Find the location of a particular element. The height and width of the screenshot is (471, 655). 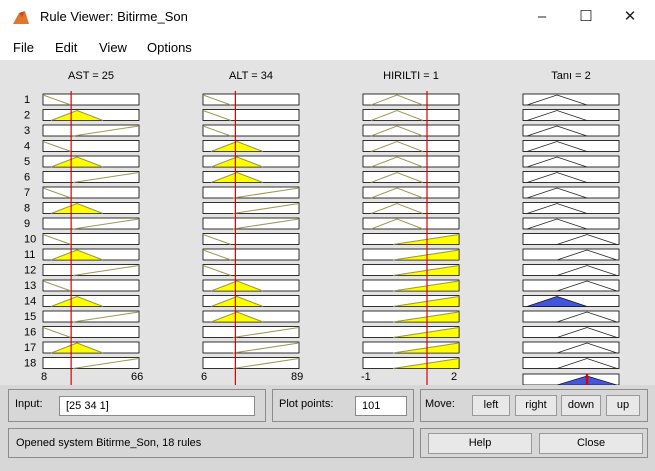

rule-number: 9 is located at coordinates (27, 224).